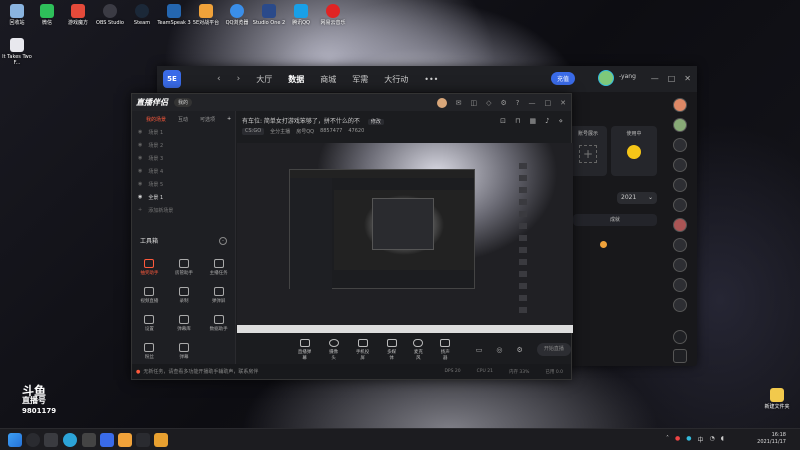 This screenshot has width=800, height=450. I want to click on forward-arrow-icon: ›, so click(239, 79).